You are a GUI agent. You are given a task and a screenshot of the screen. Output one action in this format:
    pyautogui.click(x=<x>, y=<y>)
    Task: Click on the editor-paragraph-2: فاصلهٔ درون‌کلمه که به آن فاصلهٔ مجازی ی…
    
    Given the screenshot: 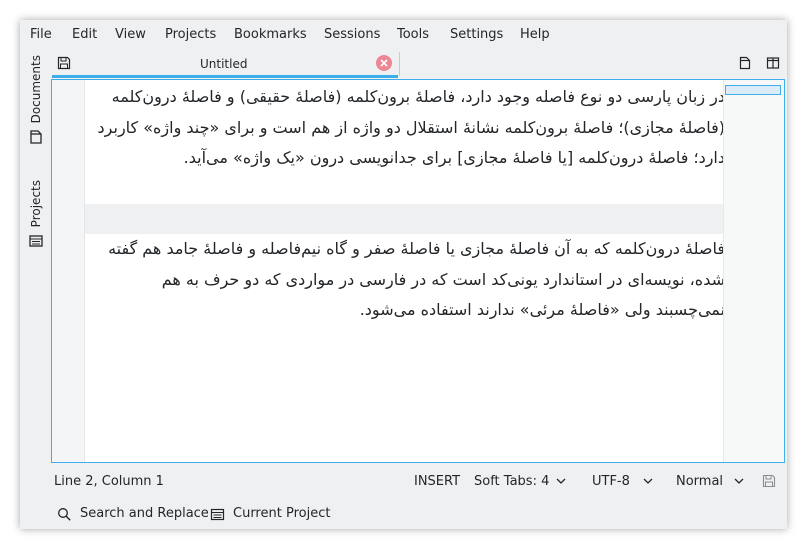 What is the action you would take?
    pyautogui.click(x=416, y=279)
    